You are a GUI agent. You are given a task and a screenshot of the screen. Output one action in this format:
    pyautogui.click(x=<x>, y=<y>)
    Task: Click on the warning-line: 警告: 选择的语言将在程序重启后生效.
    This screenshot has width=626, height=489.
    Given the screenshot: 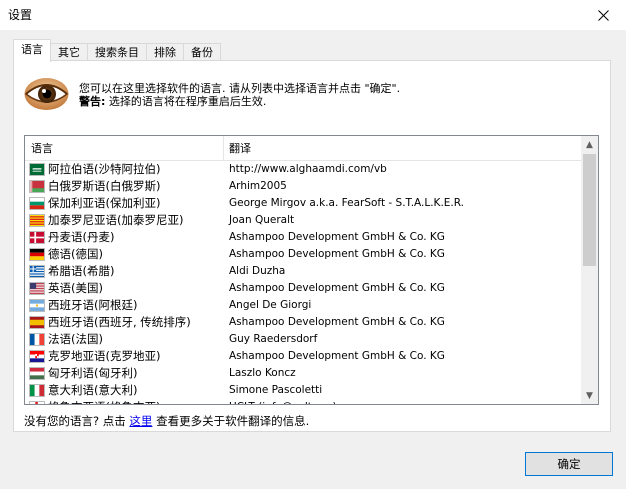 What is the action you would take?
    pyautogui.click(x=239, y=101)
    